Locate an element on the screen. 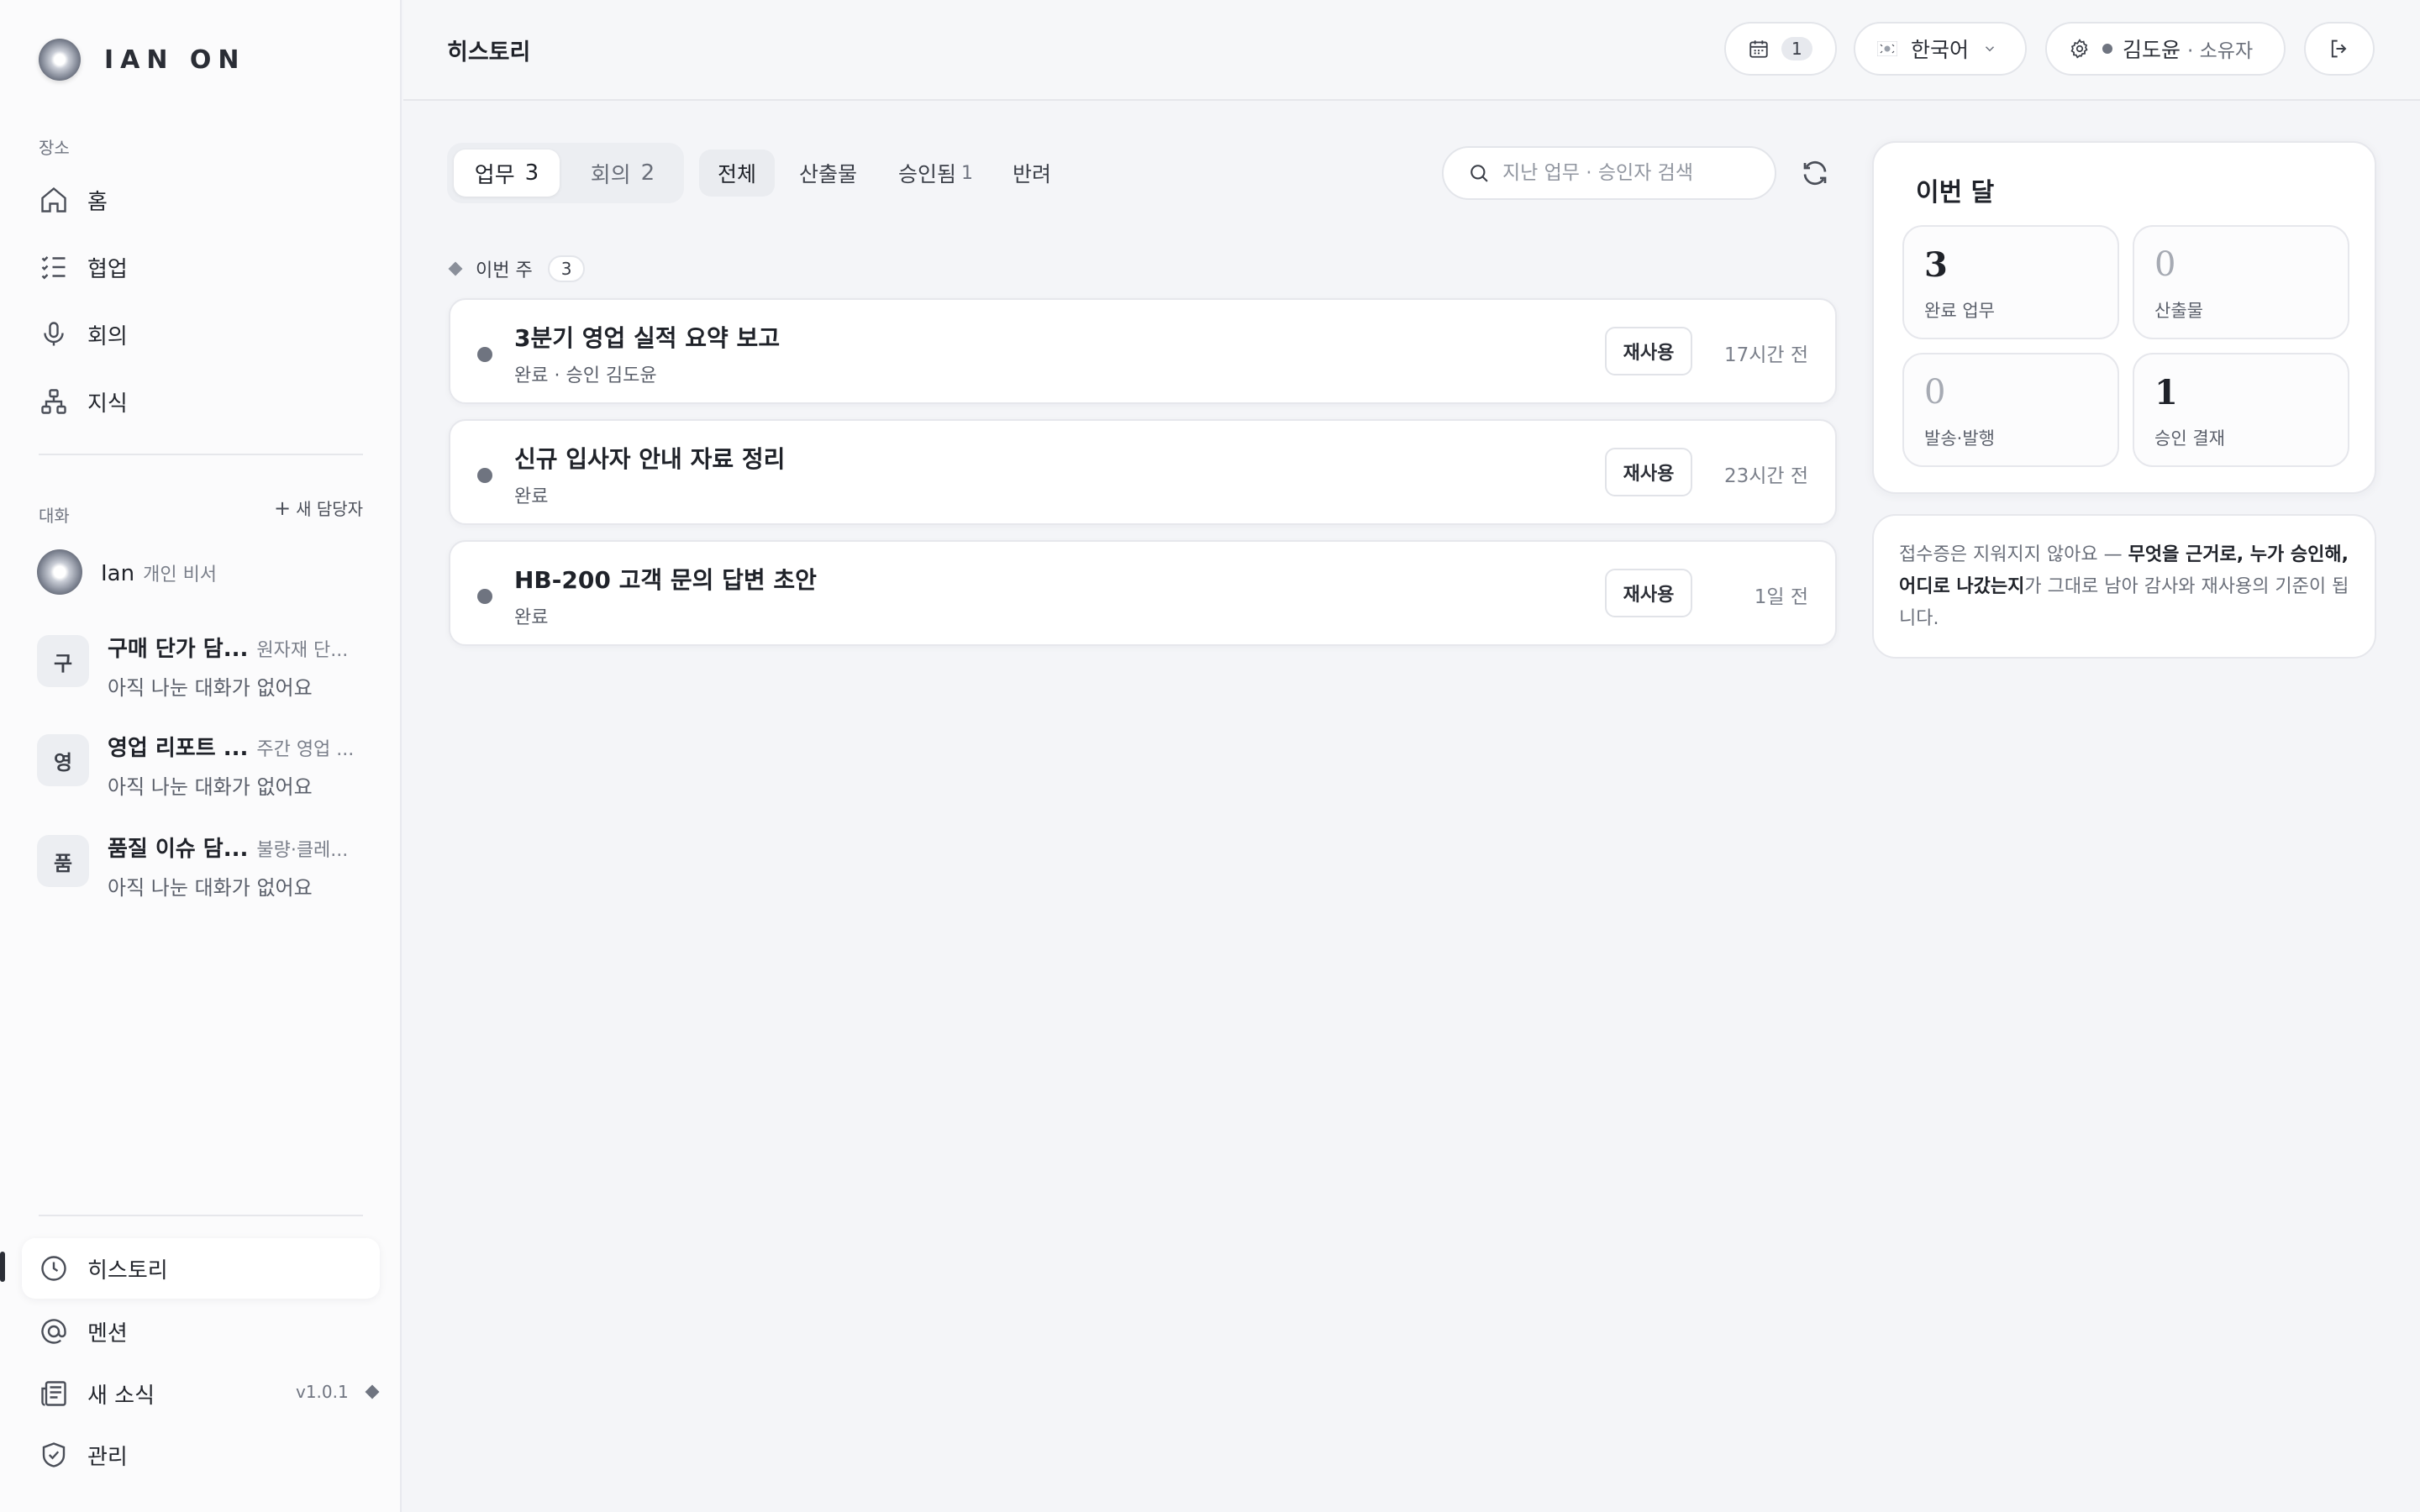 This screenshot has height=1512, width=2420. nav-item-mentions: 멘션 is located at coordinates (83, 1331).